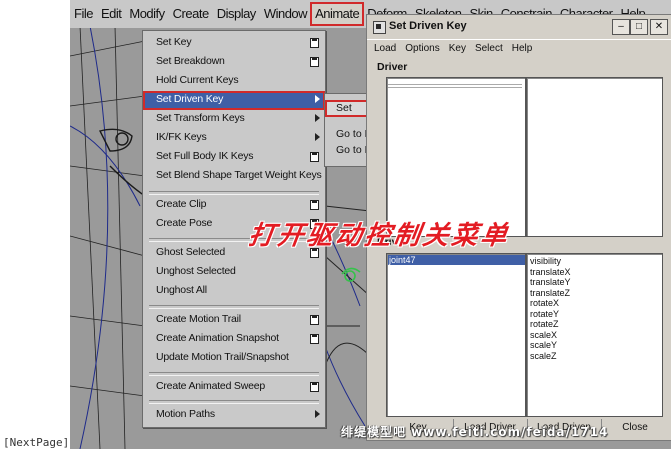 The image size is (671, 449). Describe the element at coordinates (550, 335) in the screenshot. I see `attribute-item: scaleX` at that location.